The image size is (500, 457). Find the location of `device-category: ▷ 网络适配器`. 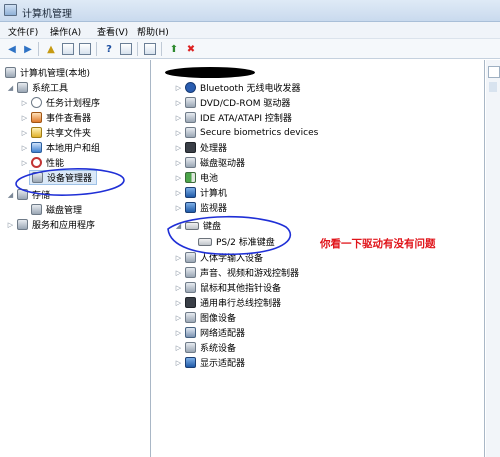

device-category: ▷ 网络适配器 is located at coordinates (209, 332).